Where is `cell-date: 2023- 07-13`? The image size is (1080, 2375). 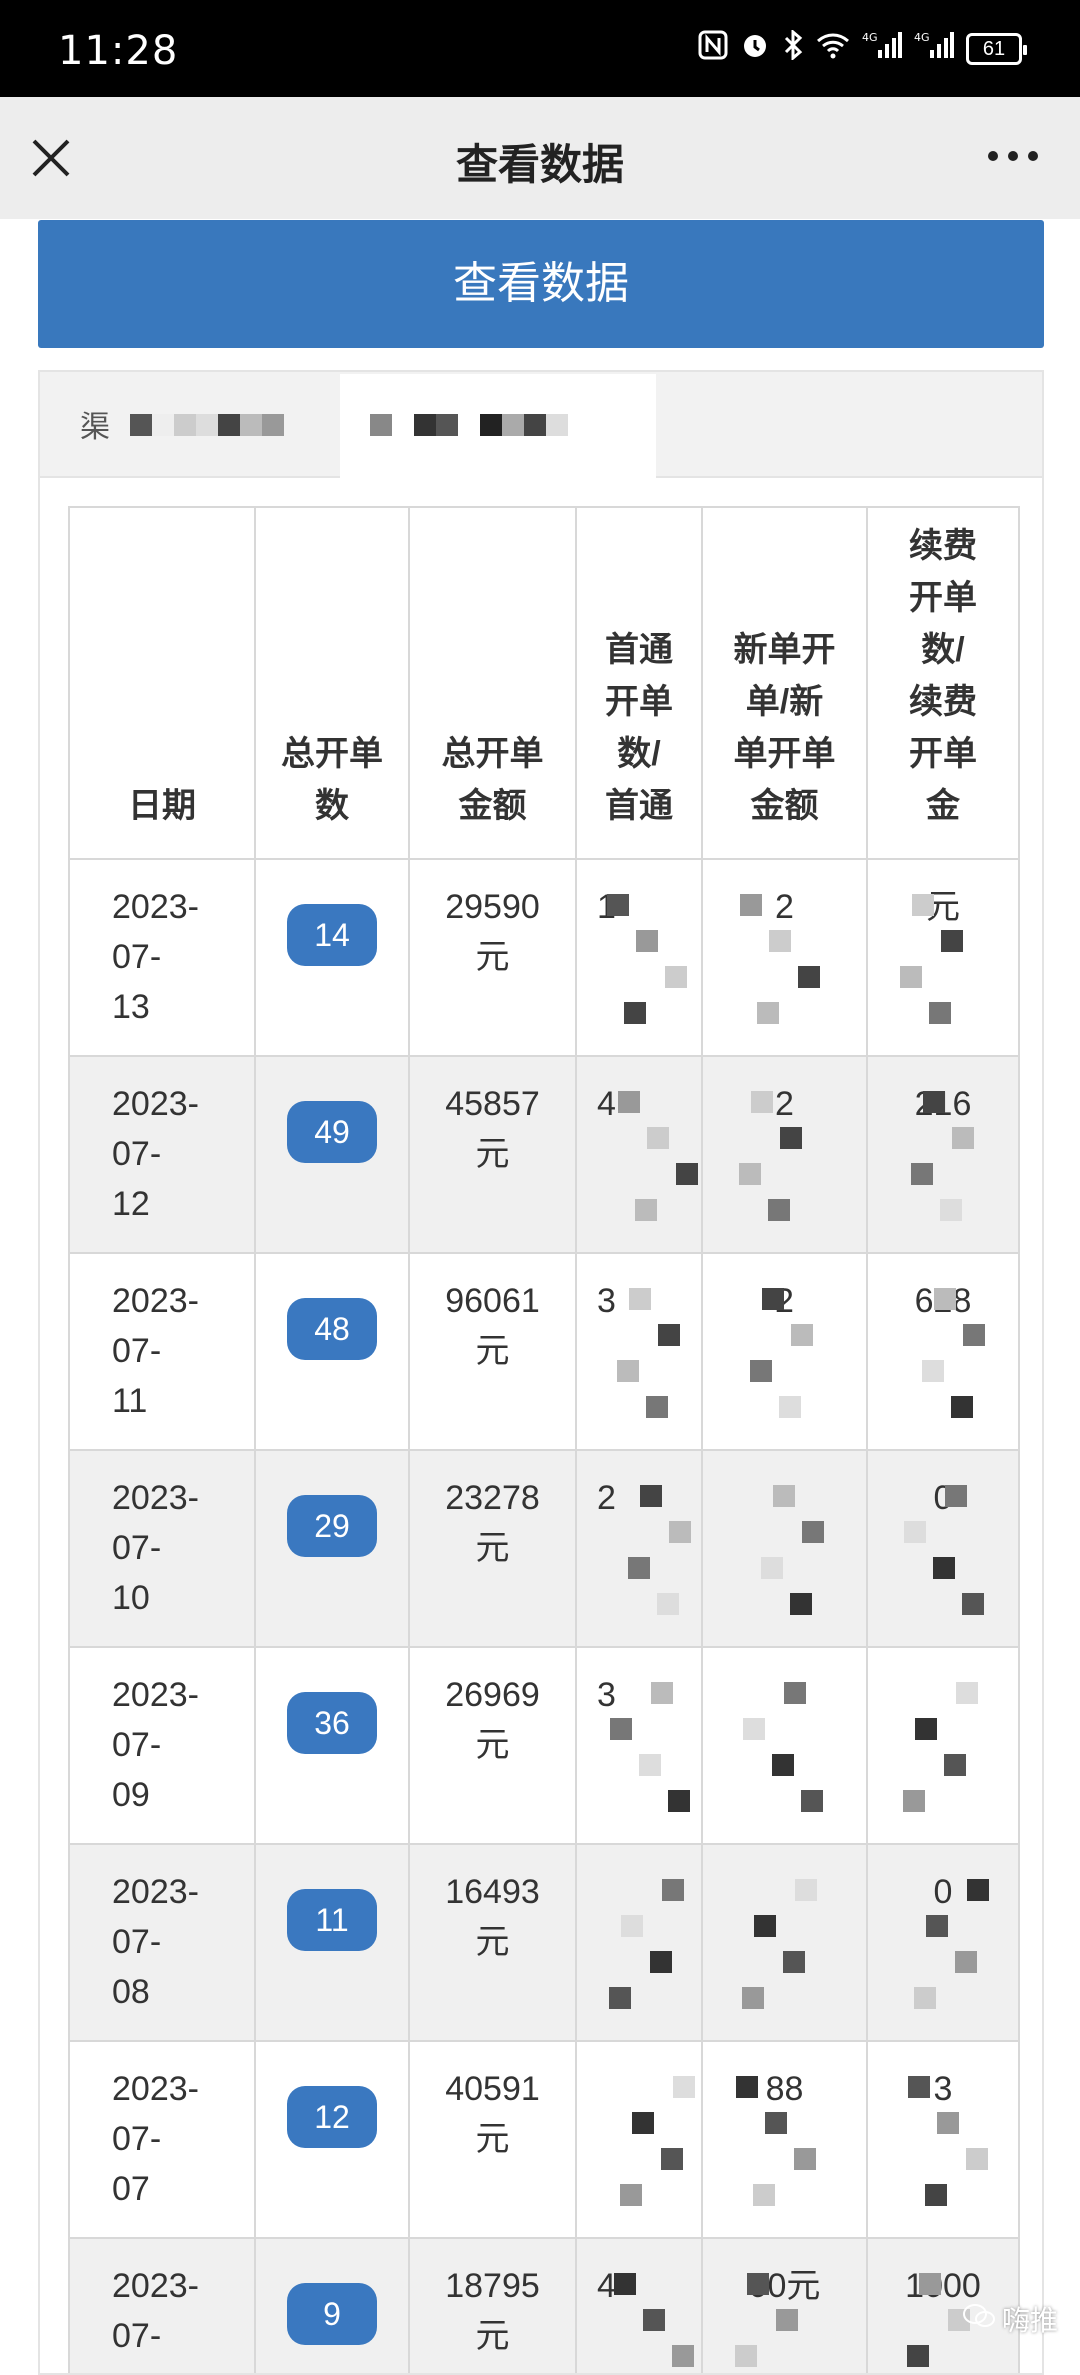
cell-date: 2023- 07-13 is located at coordinates (162, 957).